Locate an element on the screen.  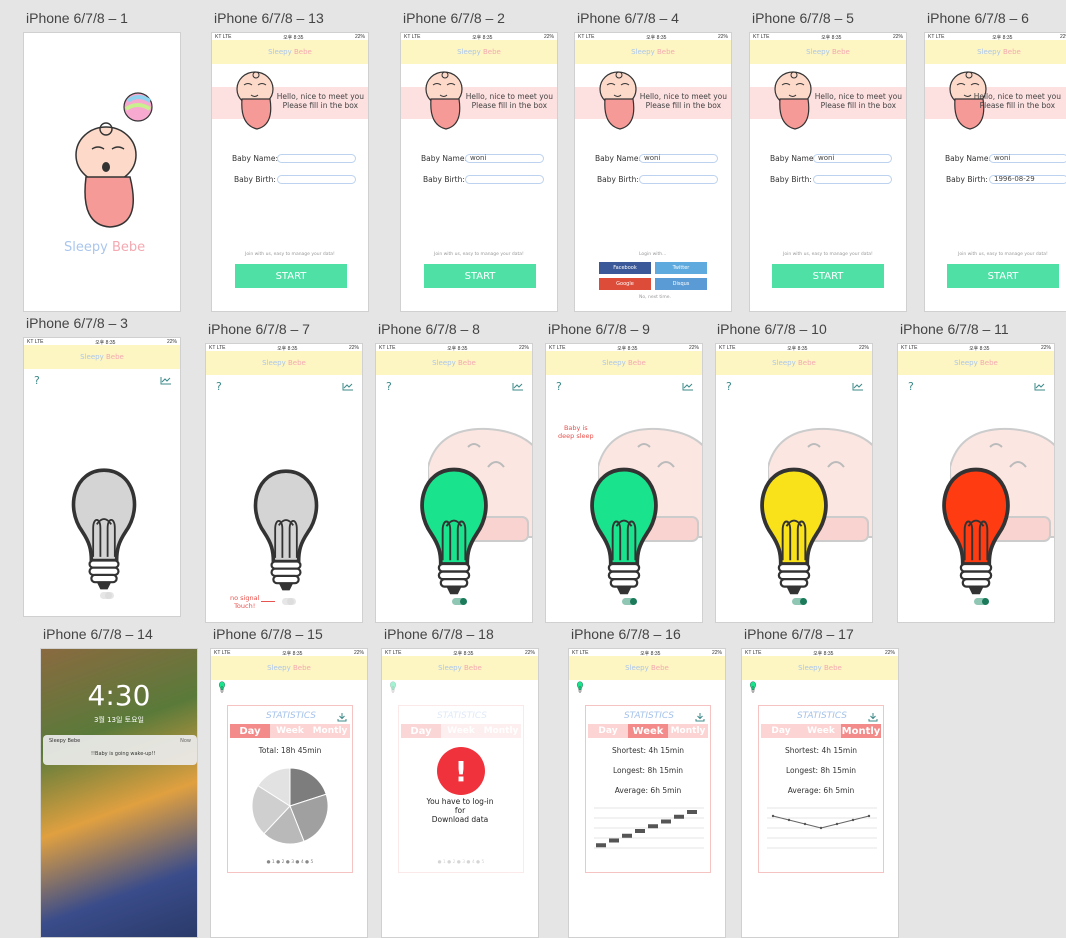
baby-name-input is located at coordinates (316, 158).